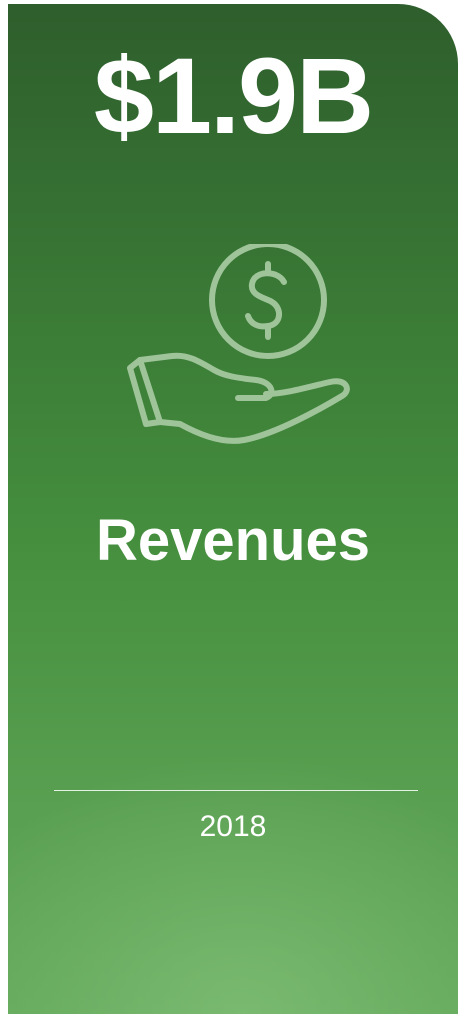 The height and width of the screenshot is (1016, 462). I want to click on hand-holding-dollar-icon, so click(238, 344).